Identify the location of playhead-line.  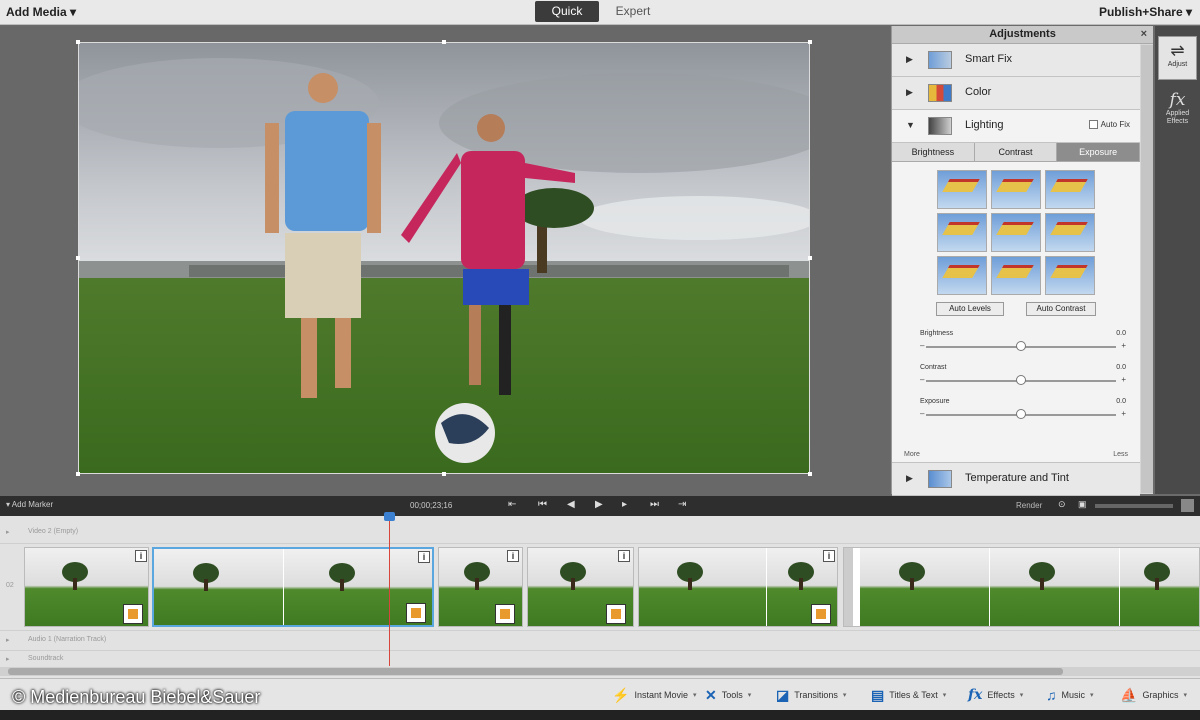
(389, 590).